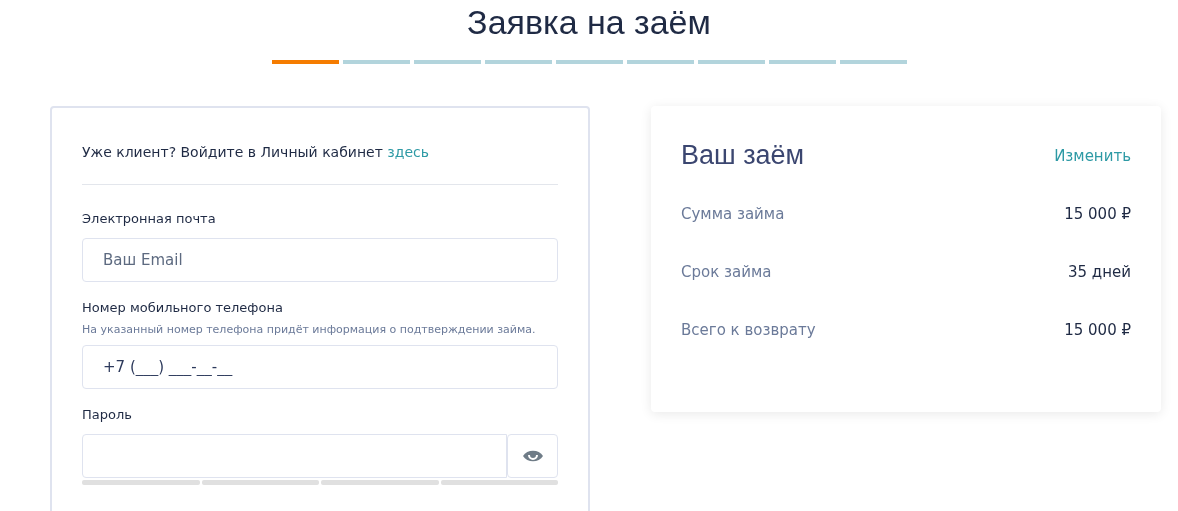  What do you see at coordinates (320, 367) in the screenshot?
I see `phone-field: +7 (___) ___-__-__` at bounding box center [320, 367].